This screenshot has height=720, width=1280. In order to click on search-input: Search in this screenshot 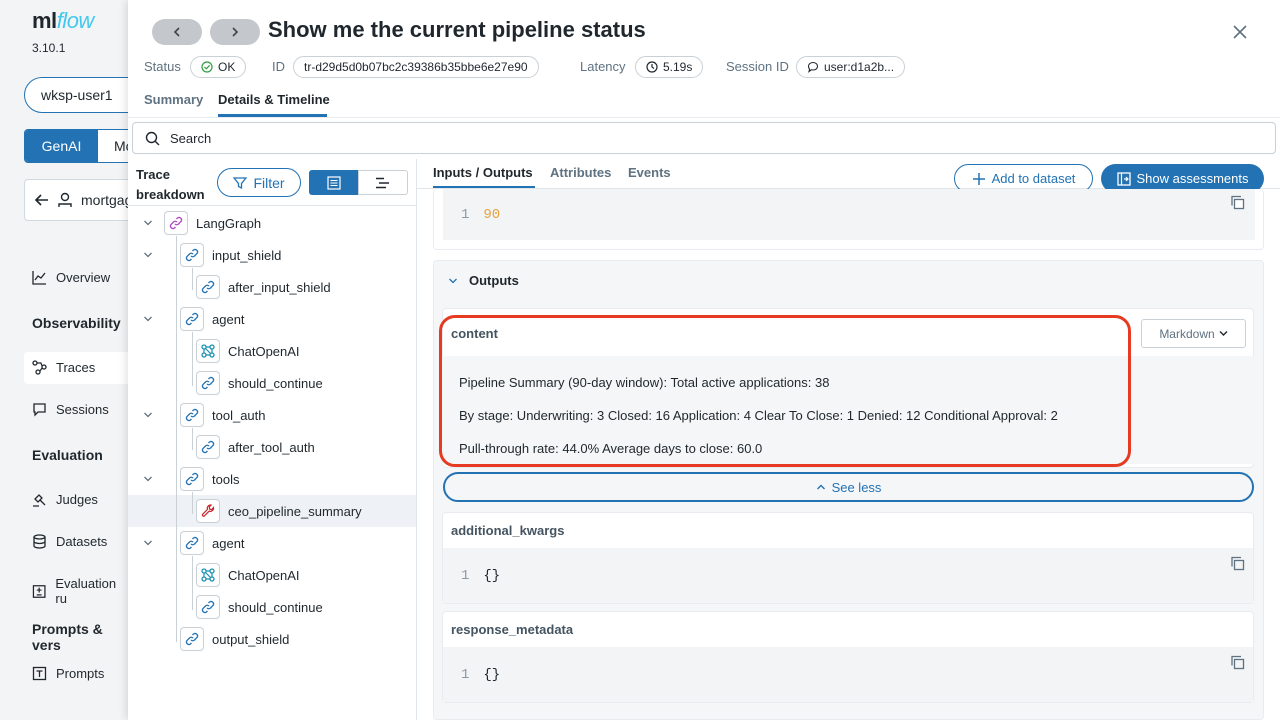, I will do `click(704, 138)`.